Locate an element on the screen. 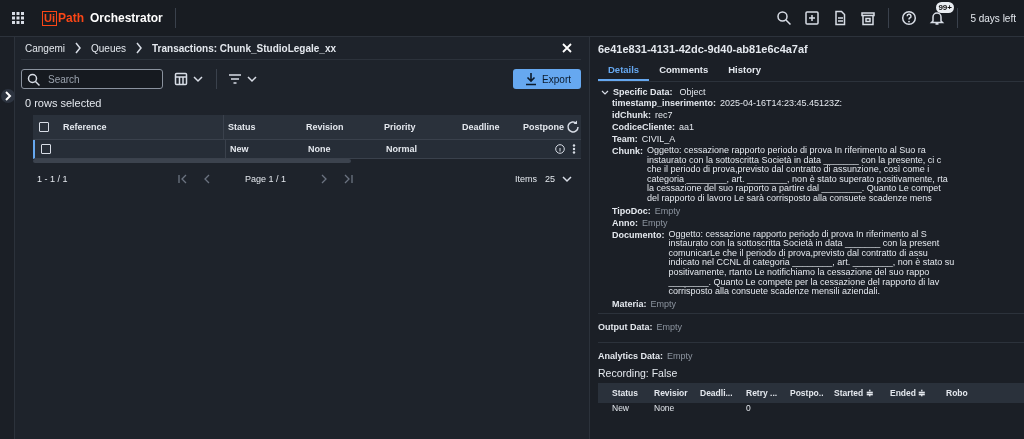 The image size is (1024, 439). tab: Comments is located at coordinates (684, 71).